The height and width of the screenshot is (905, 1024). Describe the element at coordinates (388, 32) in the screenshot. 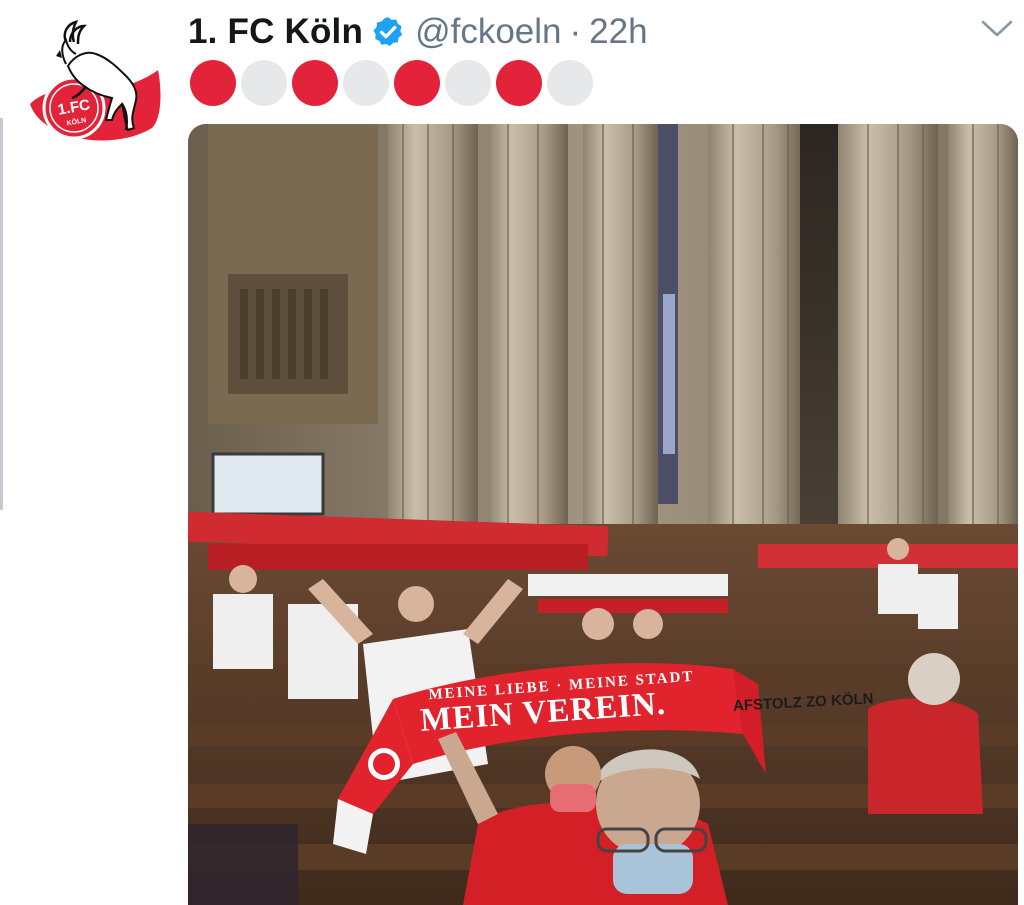

I see `verified-badge-icon` at that location.